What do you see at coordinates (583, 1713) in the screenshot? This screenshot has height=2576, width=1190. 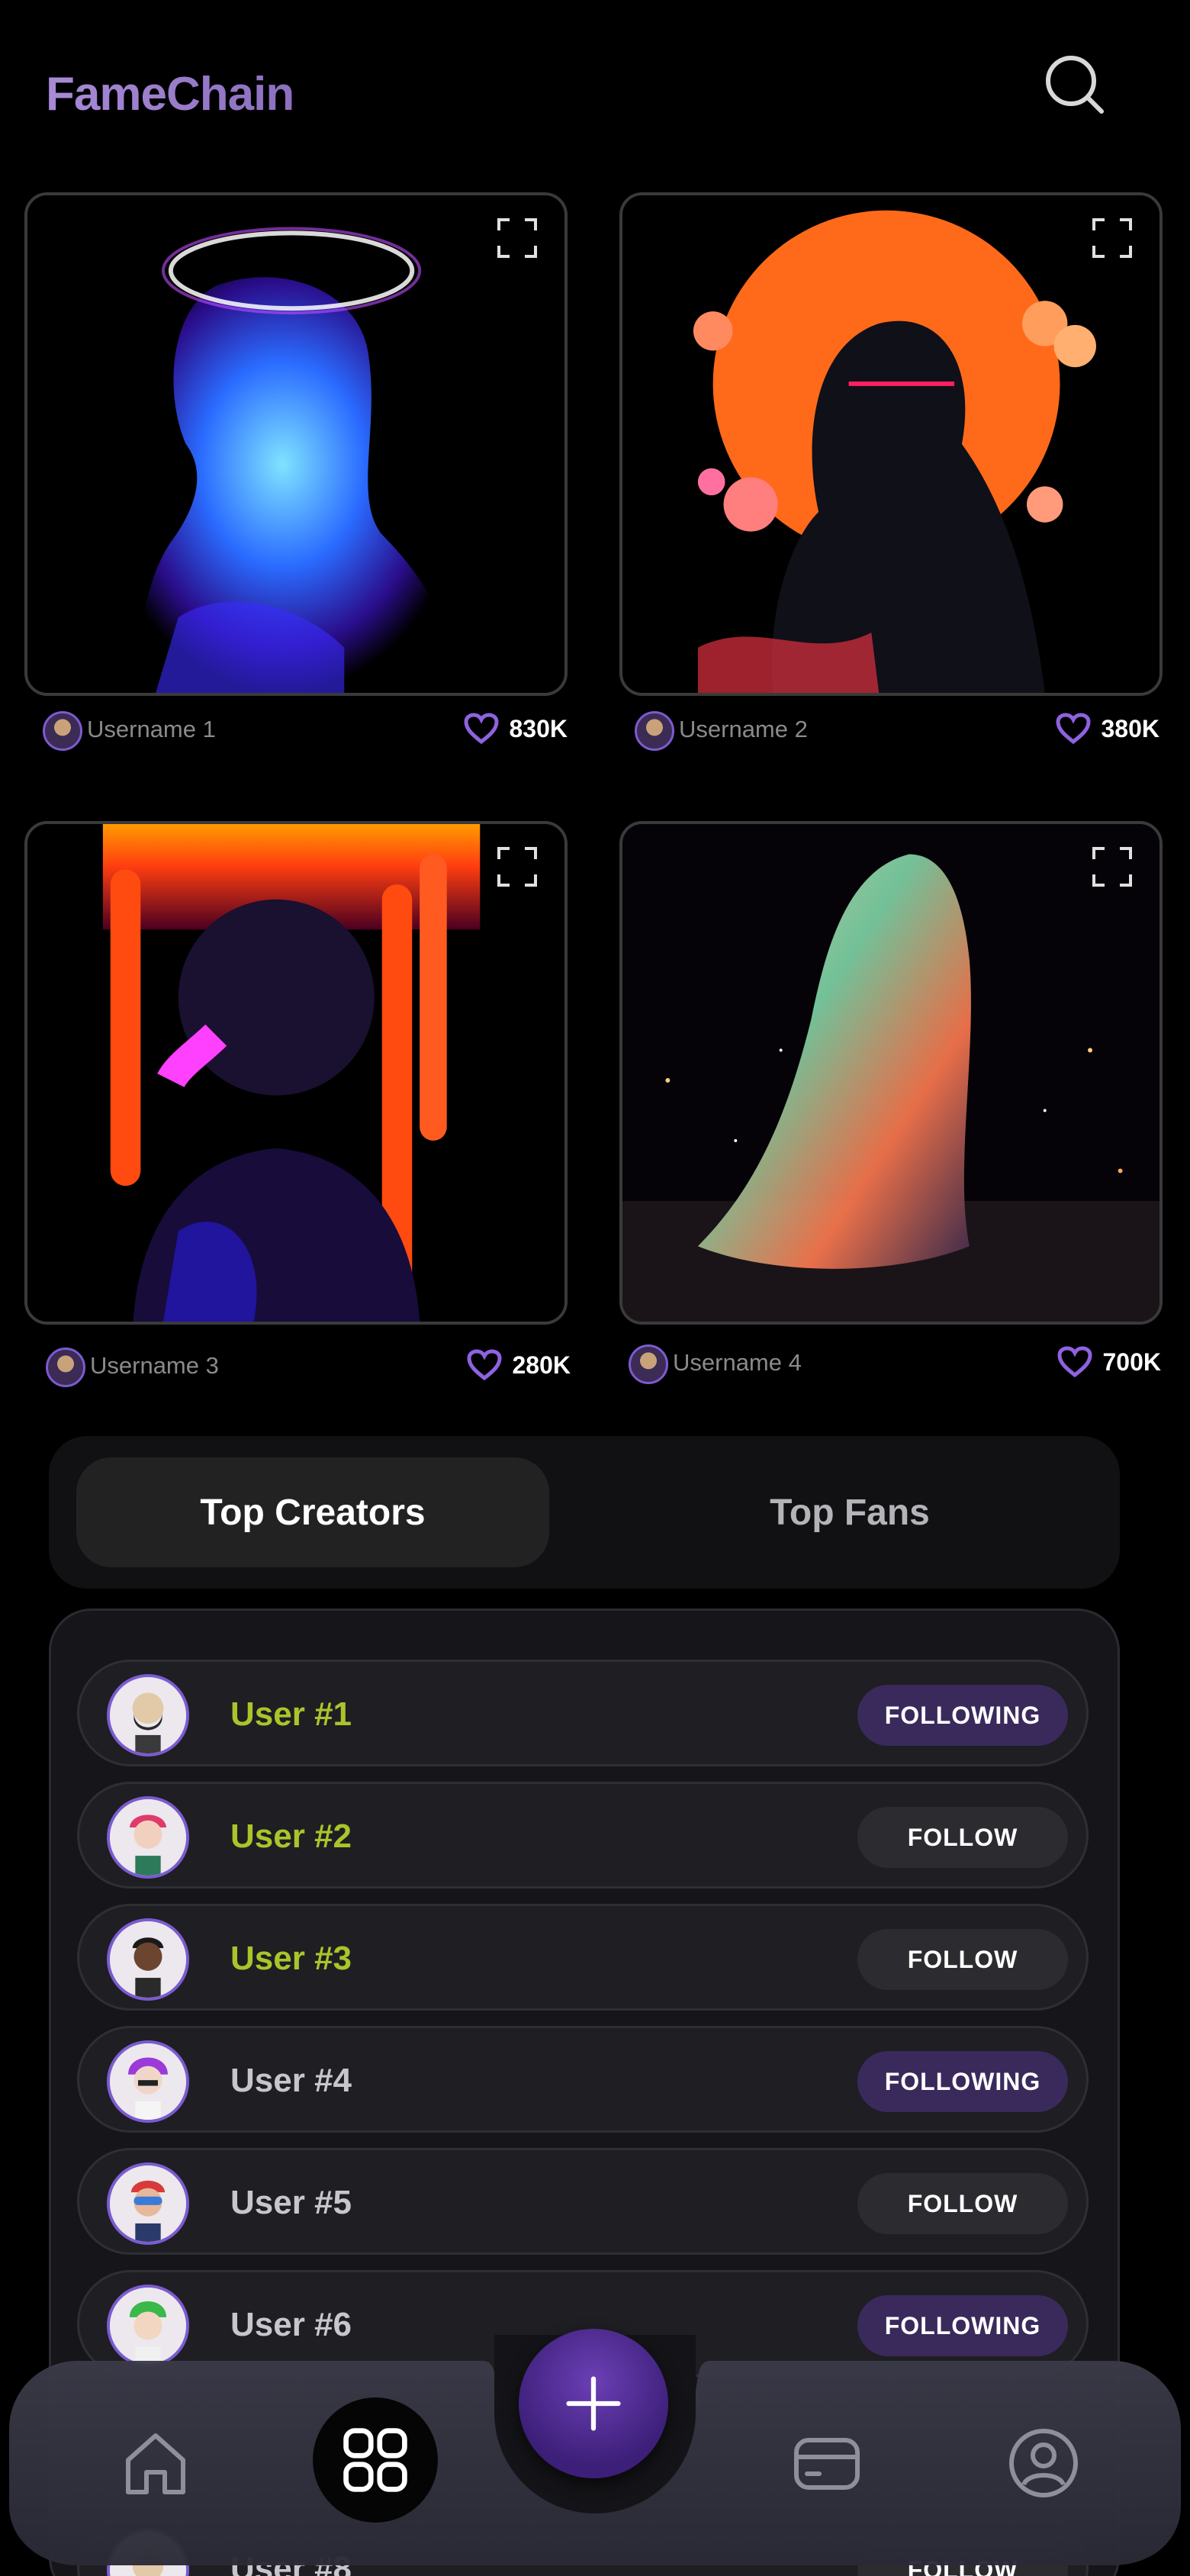 I see `list-item: User #1 FOLLOWING` at bounding box center [583, 1713].